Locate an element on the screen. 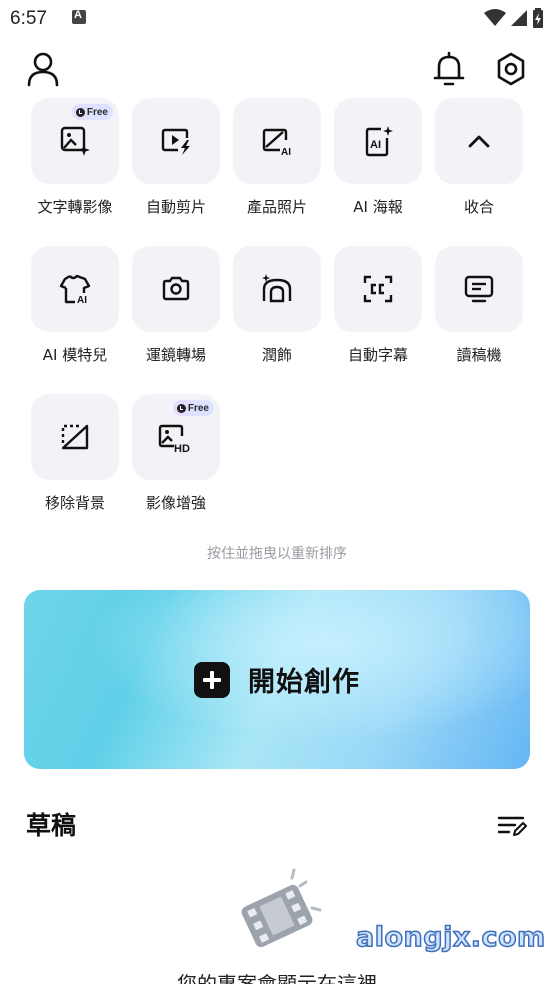 Image resolution: width=554 pixels, height=984 pixels. tool-remove-background: 移除背景 is located at coordinates (75, 453).